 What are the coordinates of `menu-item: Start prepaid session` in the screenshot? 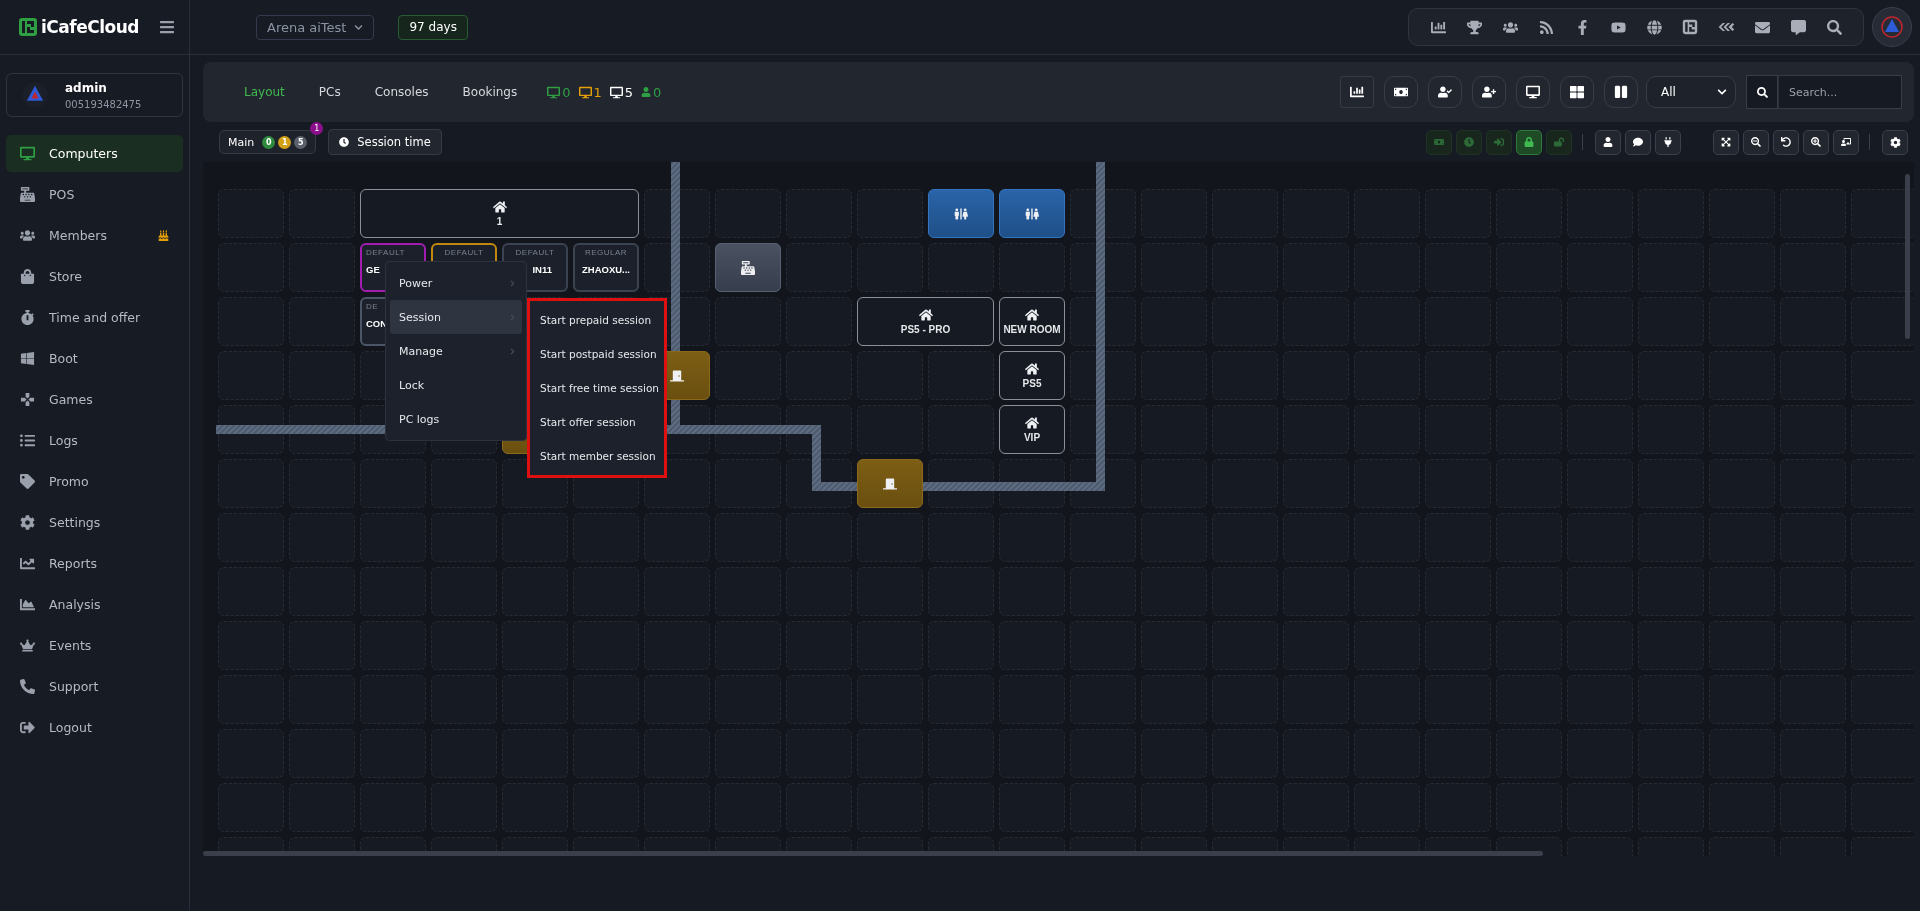 It's located at (597, 320).